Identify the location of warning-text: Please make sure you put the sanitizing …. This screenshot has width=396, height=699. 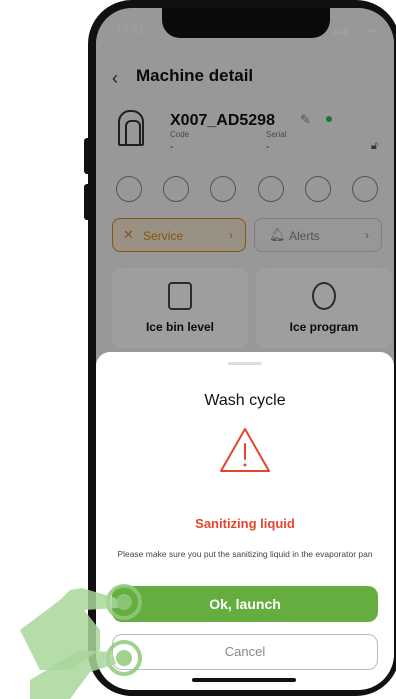
(245, 554).